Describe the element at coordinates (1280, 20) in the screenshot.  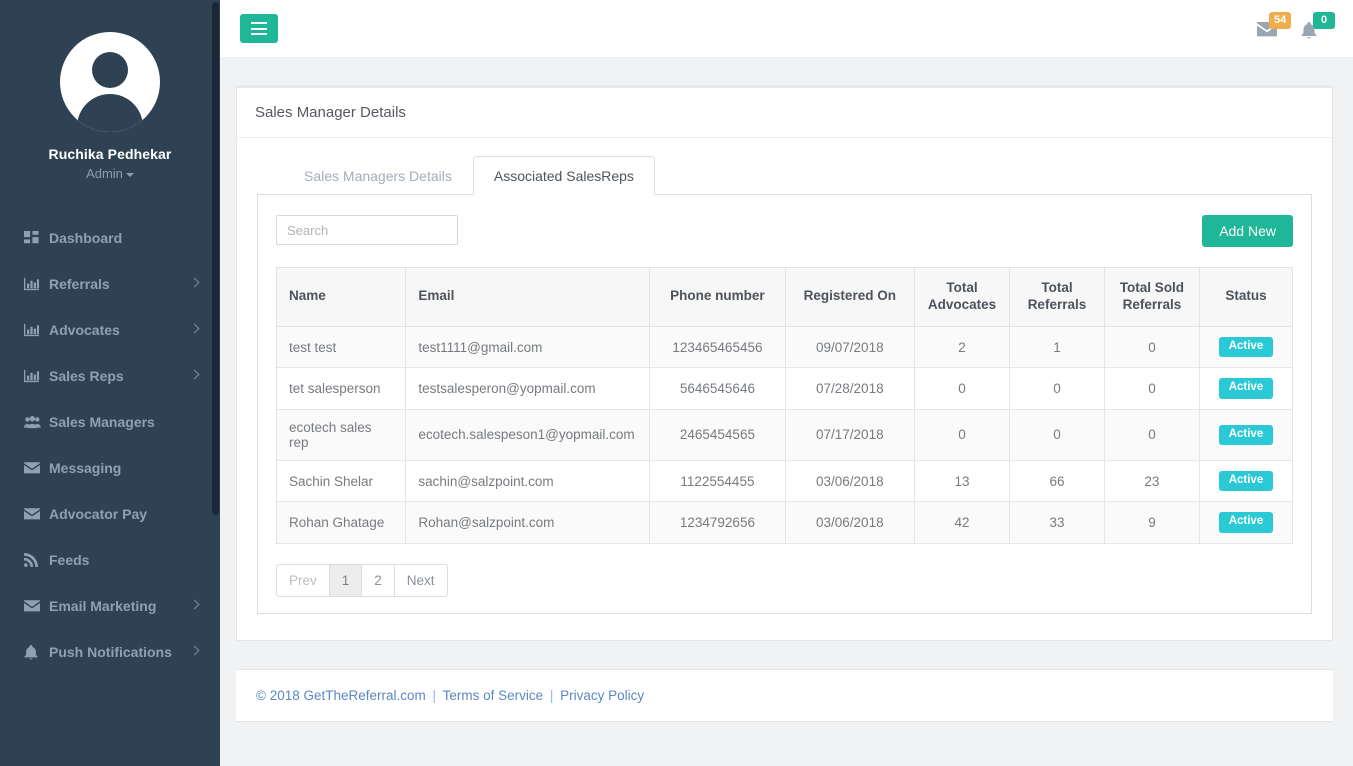
I see `messages-badge: 54` at that location.